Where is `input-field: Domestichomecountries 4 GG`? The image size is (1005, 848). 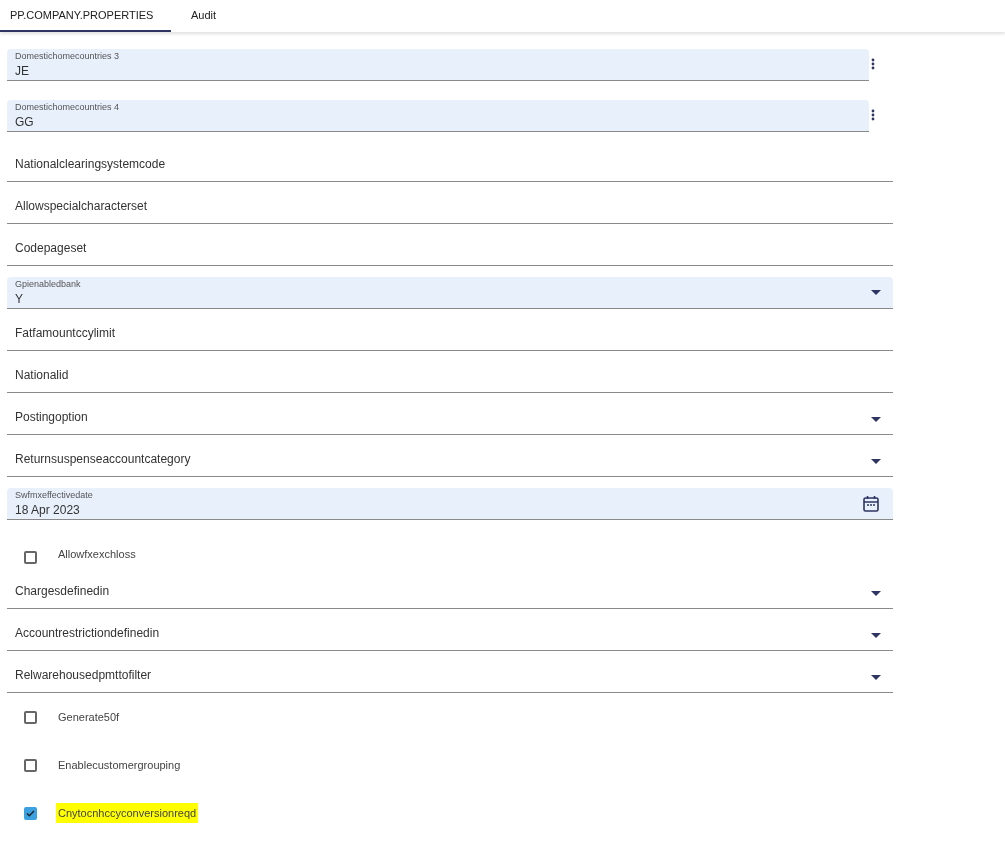
input-field: Domestichomecountries 4 GG is located at coordinates (438, 116).